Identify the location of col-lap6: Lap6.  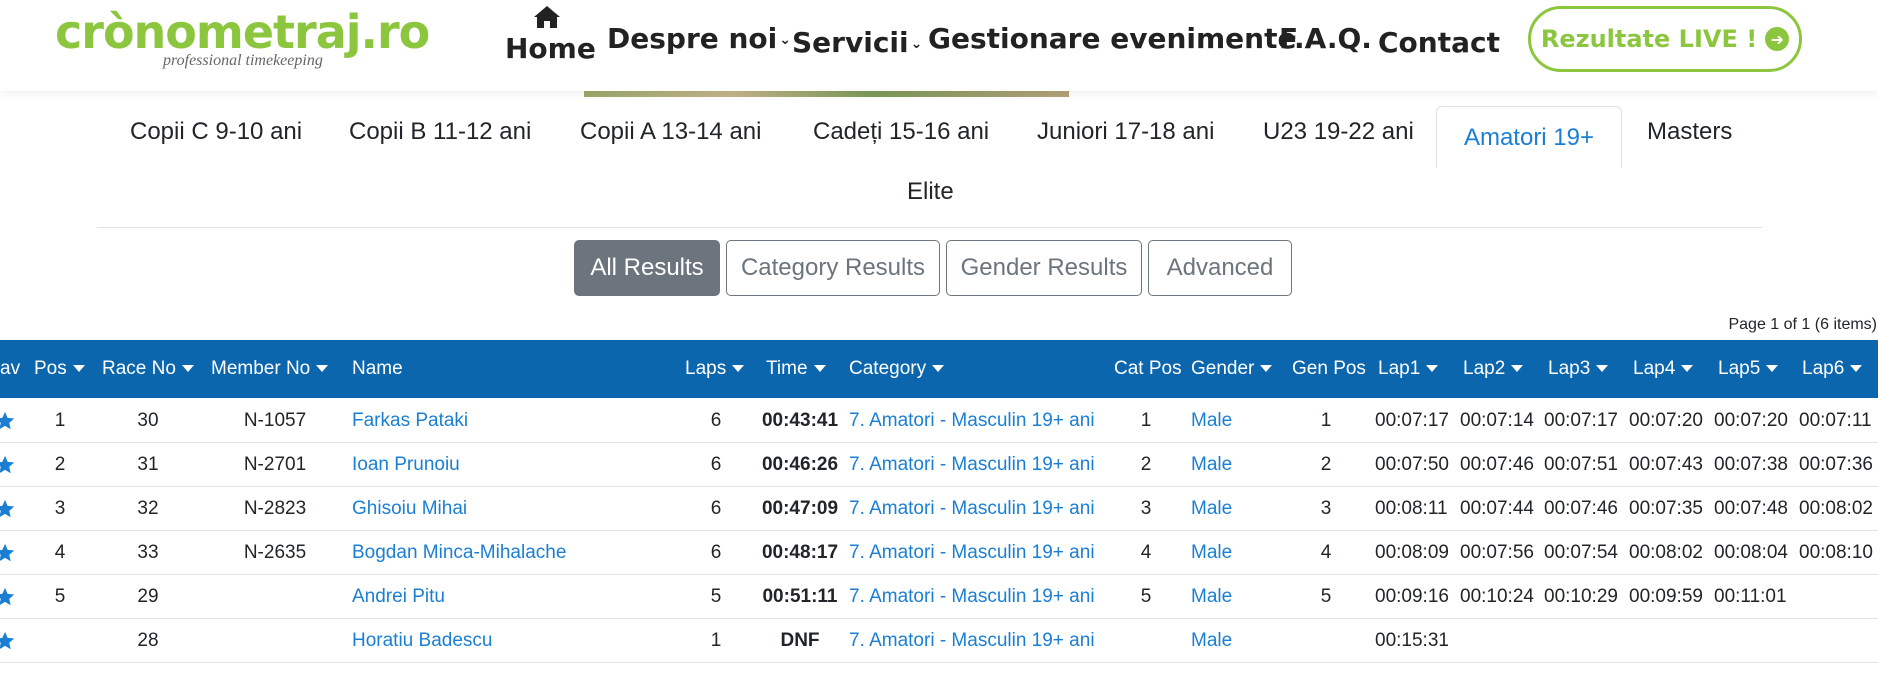
(1832, 369).